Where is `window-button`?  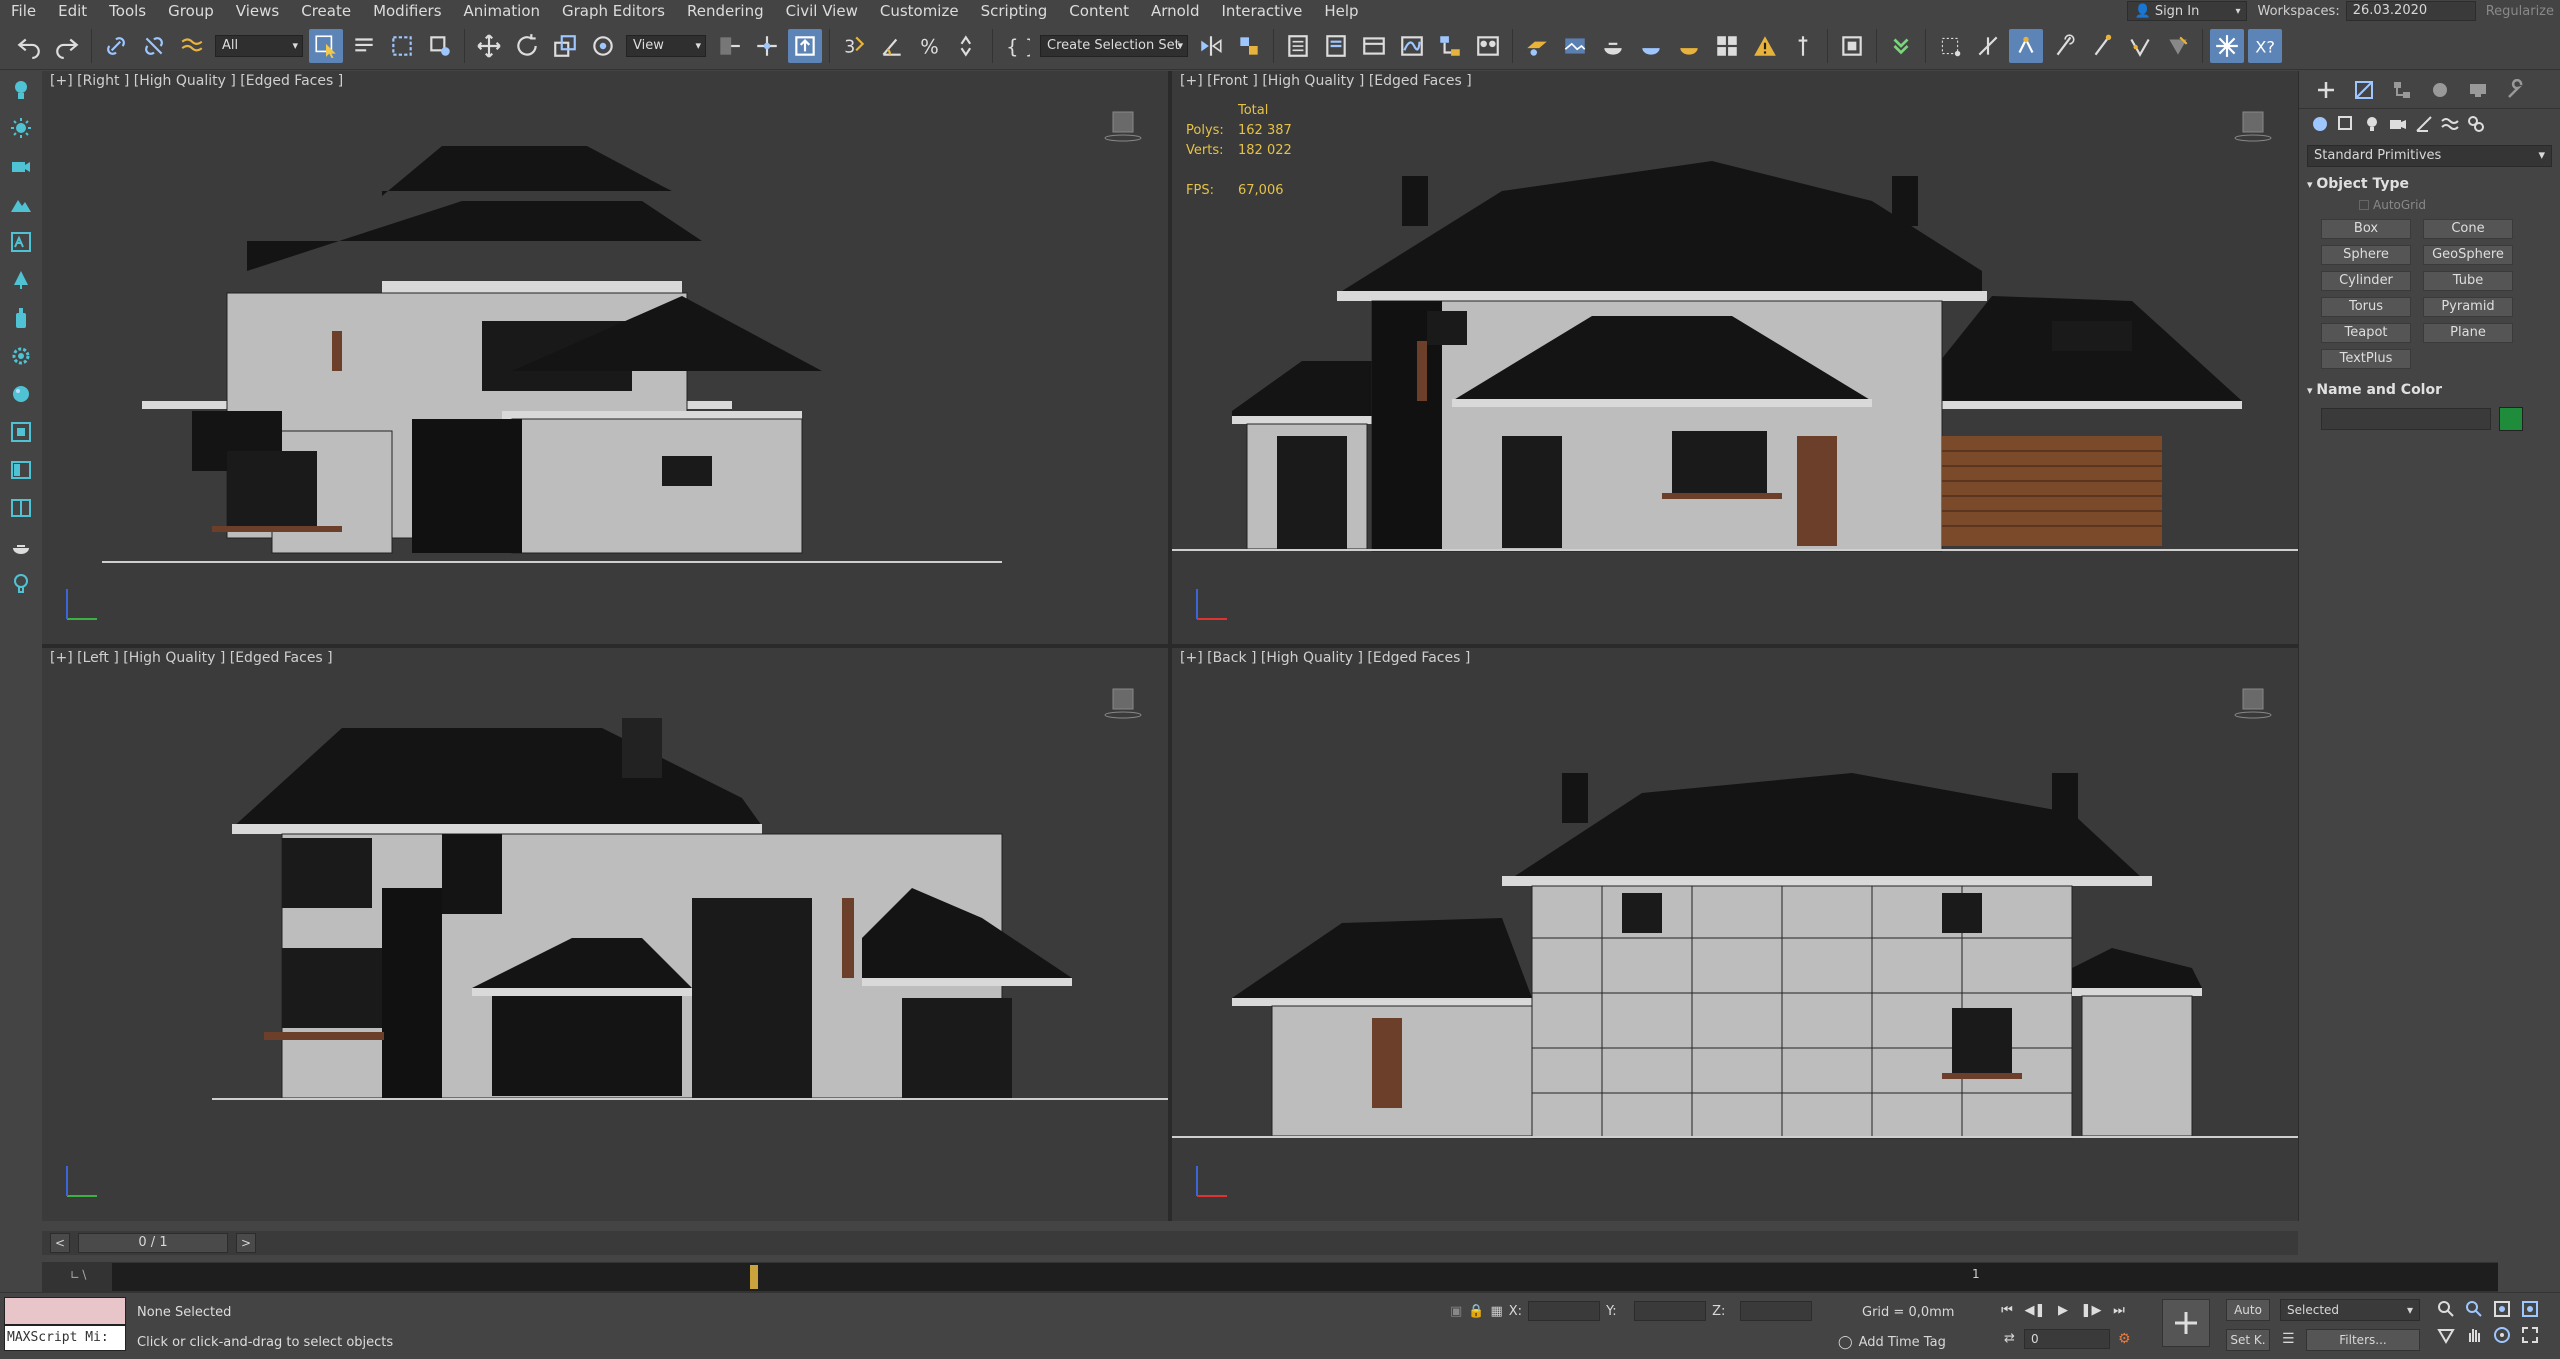 window-button is located at coordinates (21, 508).